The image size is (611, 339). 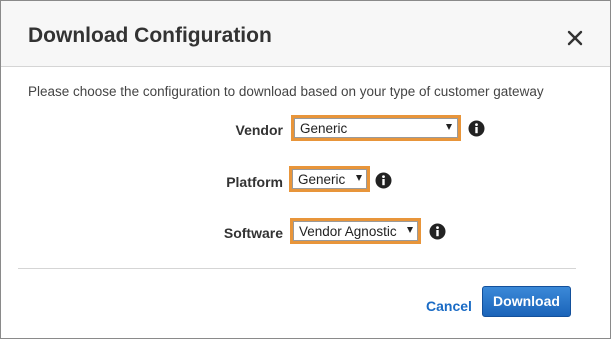 What do you see at coordinates (376, 128) in the screenshot?
I see `vendor-select: Generic` at bounding box center [376, 128].